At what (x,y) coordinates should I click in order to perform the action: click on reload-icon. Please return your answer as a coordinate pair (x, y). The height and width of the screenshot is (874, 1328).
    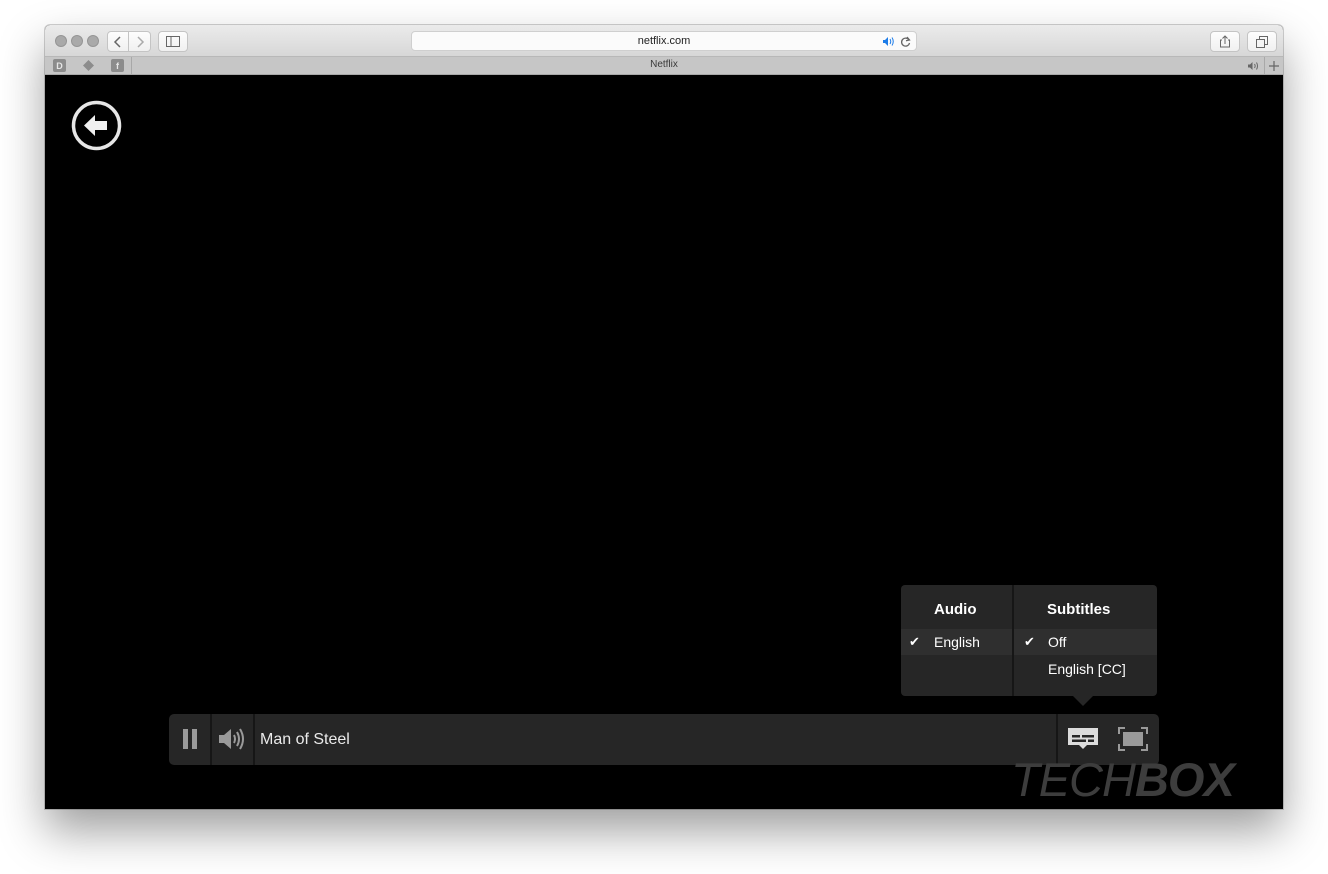
    Looking at the image, I should click on (905, 42).